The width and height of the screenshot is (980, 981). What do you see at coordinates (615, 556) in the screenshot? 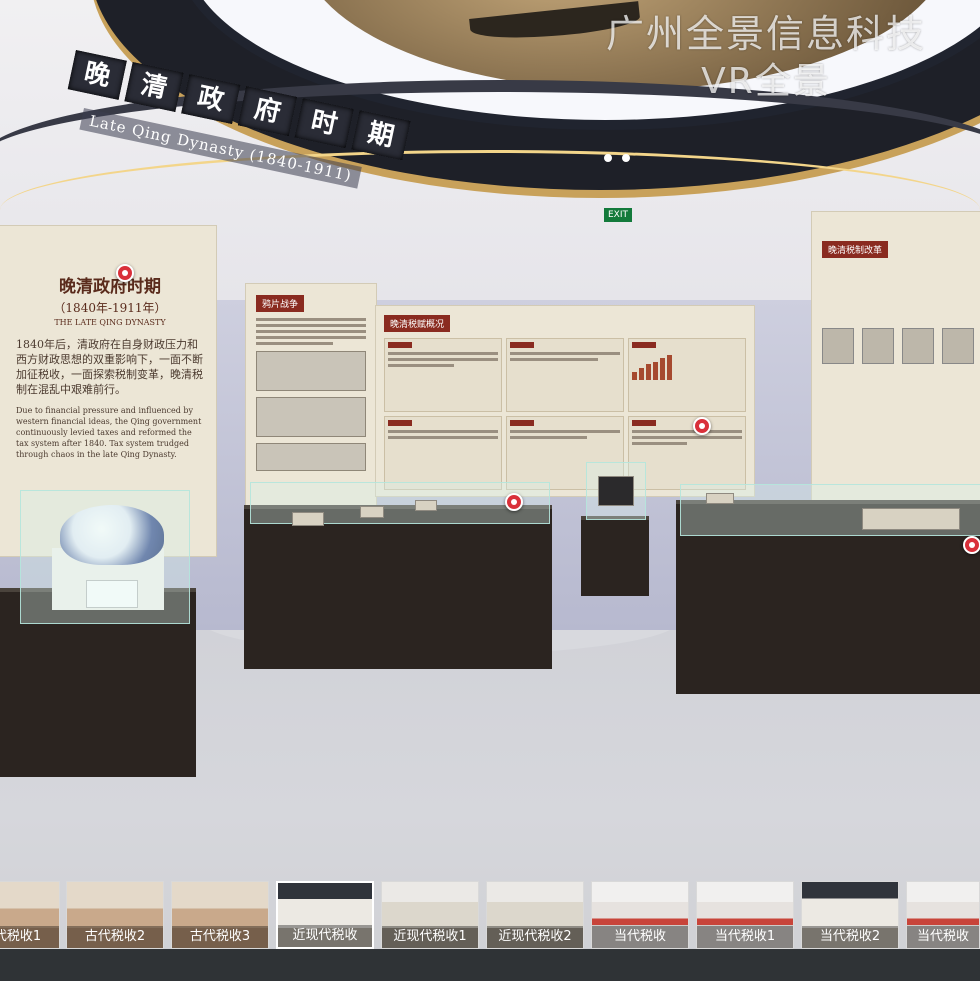
I see `pedestal-cabinet` at bounding box center [615, 556].